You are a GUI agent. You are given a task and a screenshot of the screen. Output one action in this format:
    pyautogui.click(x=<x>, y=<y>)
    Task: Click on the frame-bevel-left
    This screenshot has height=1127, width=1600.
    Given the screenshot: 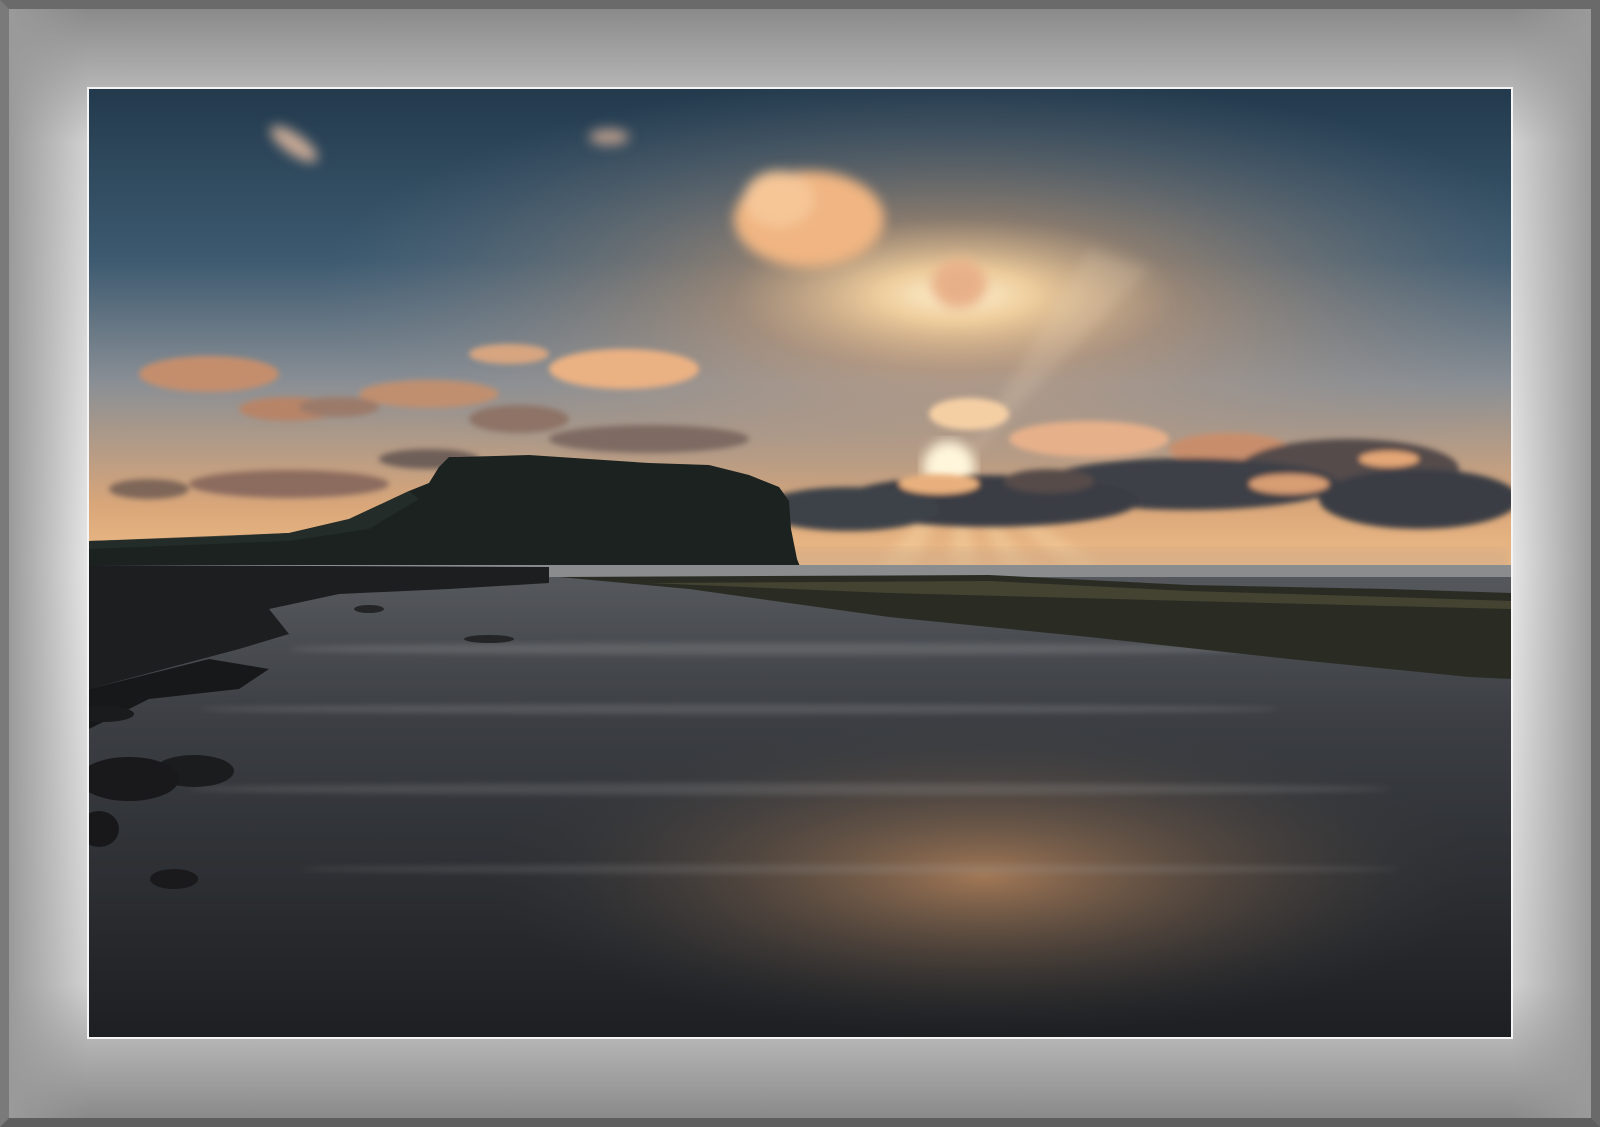 What is the action you would take?
    pyautogui.click(x=49, y=563)
    